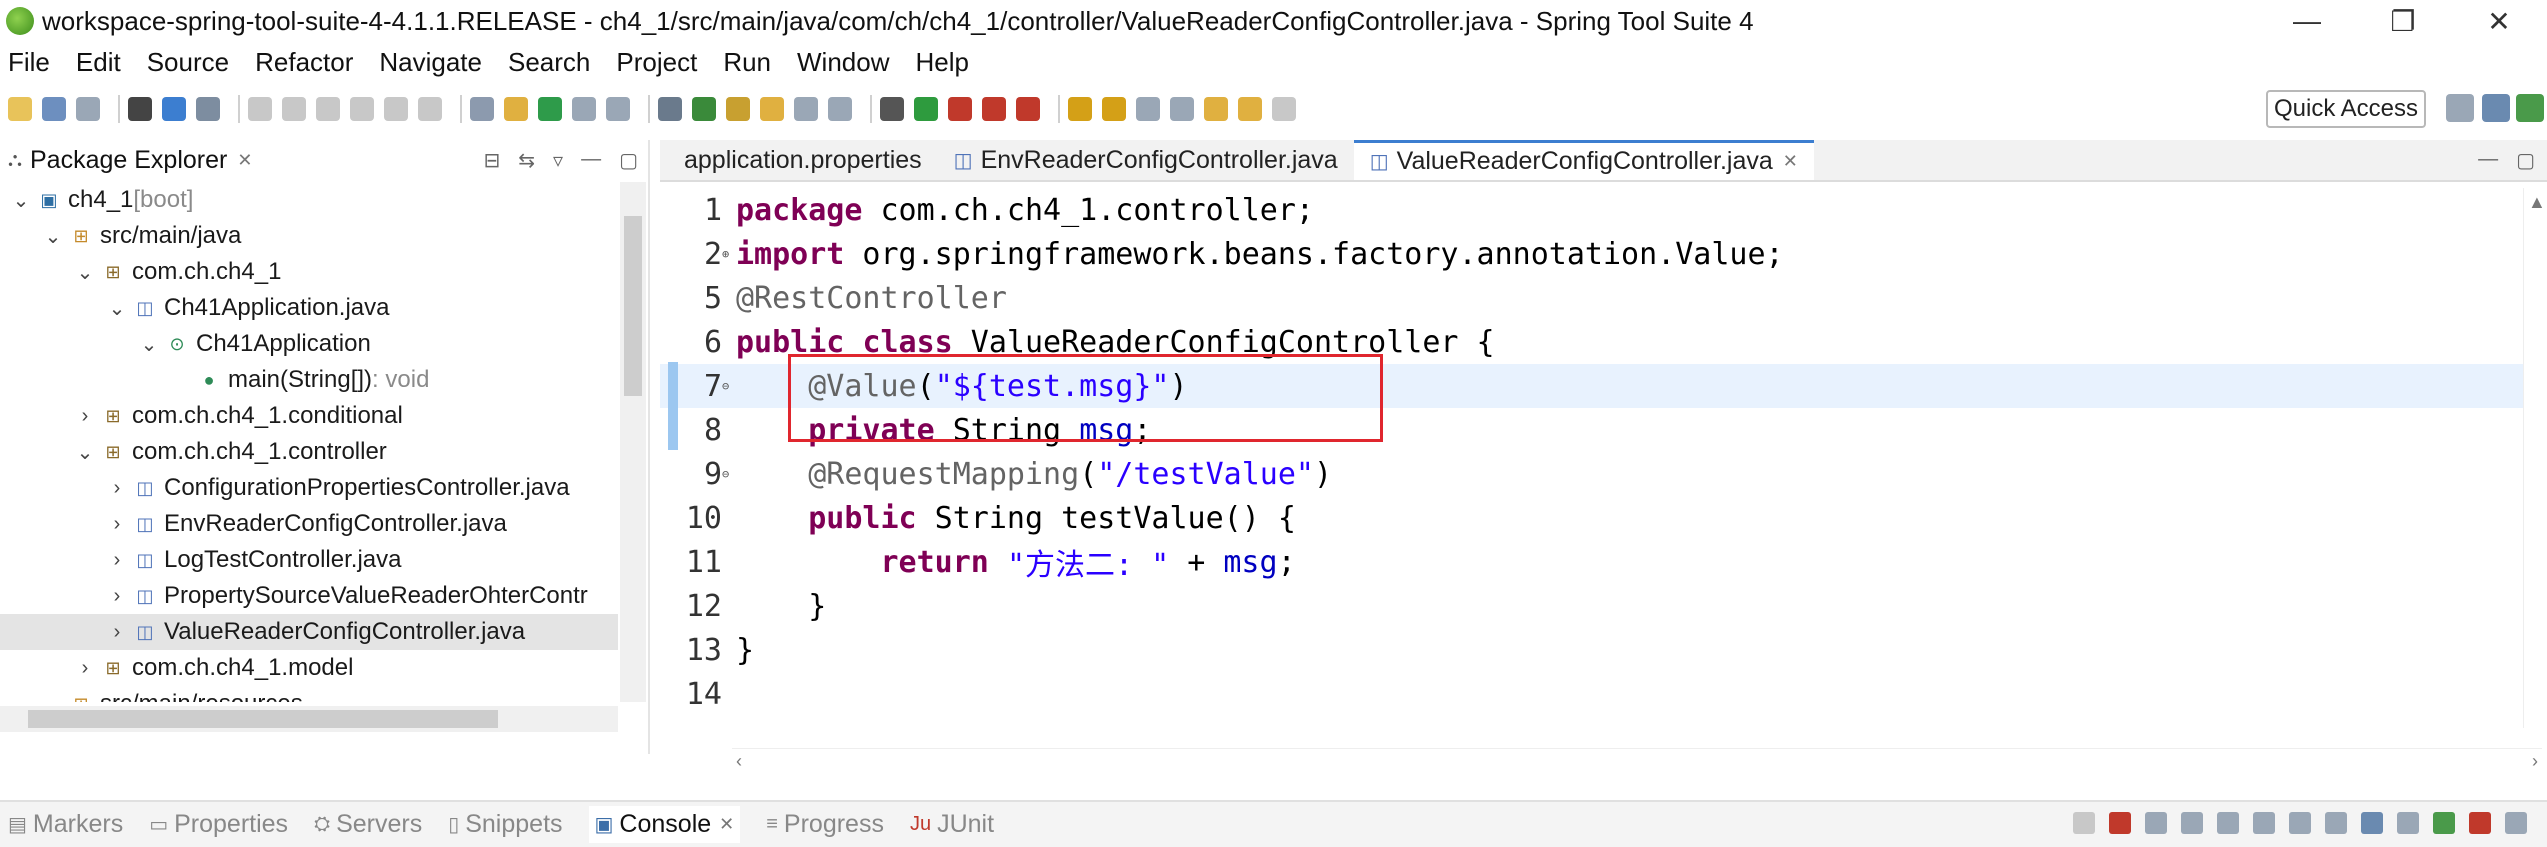 This screenshot has height=847, width=2547. Describe the element at coordinates (309, 344) in the screenshot. I see `tree-item: ⌄ ⊙ Ch41Application` at that location.